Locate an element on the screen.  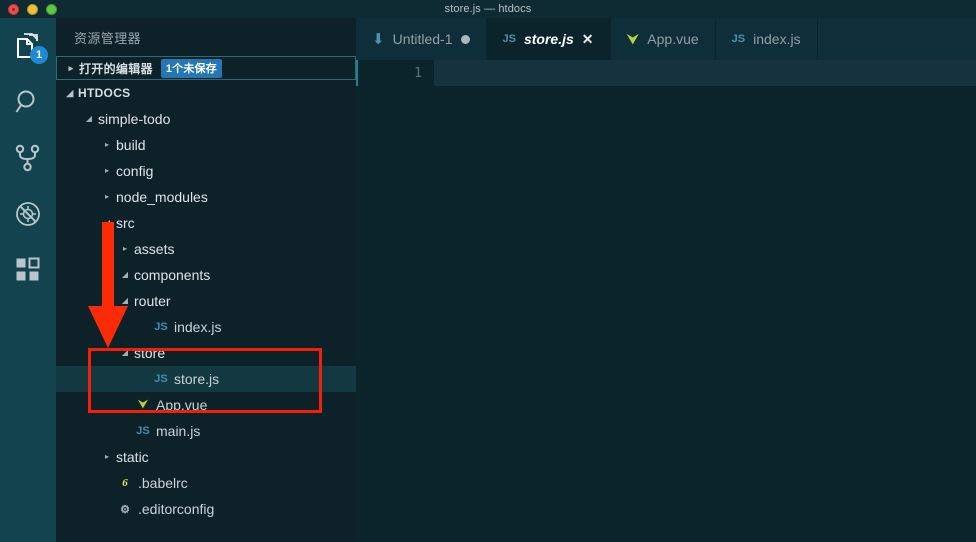
editor-tab-bar: ⬇ Untitled-1 JS store.js ✕ ⮟ App.vue JS index.js is located at coordinates (666, 39).